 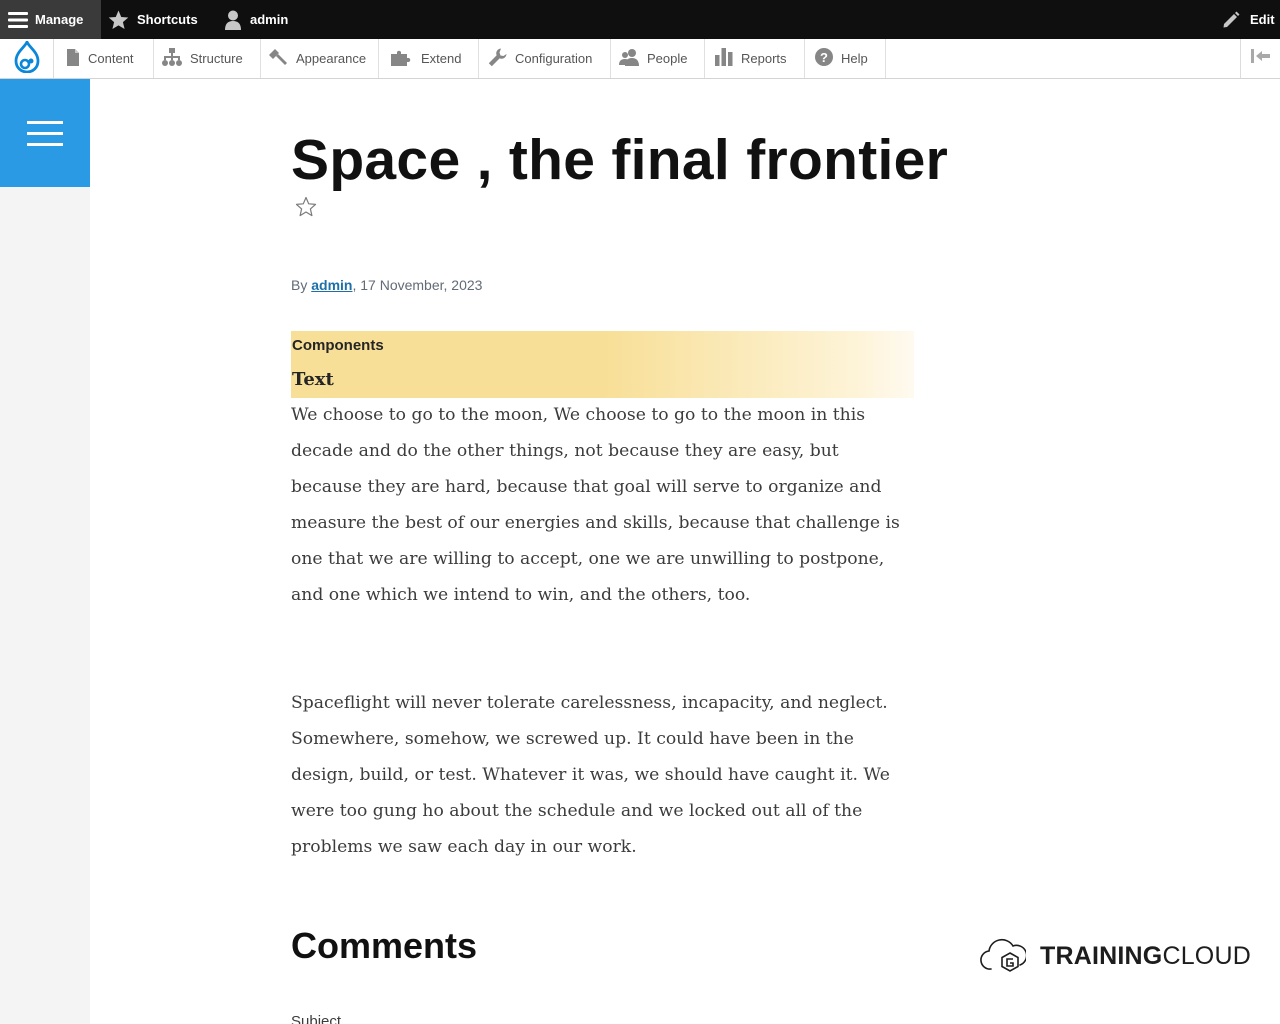 What do you see at coordinates (724, 58) in the screenshot?
I see `bar-chart-icon` at bounding box center [724, 58].